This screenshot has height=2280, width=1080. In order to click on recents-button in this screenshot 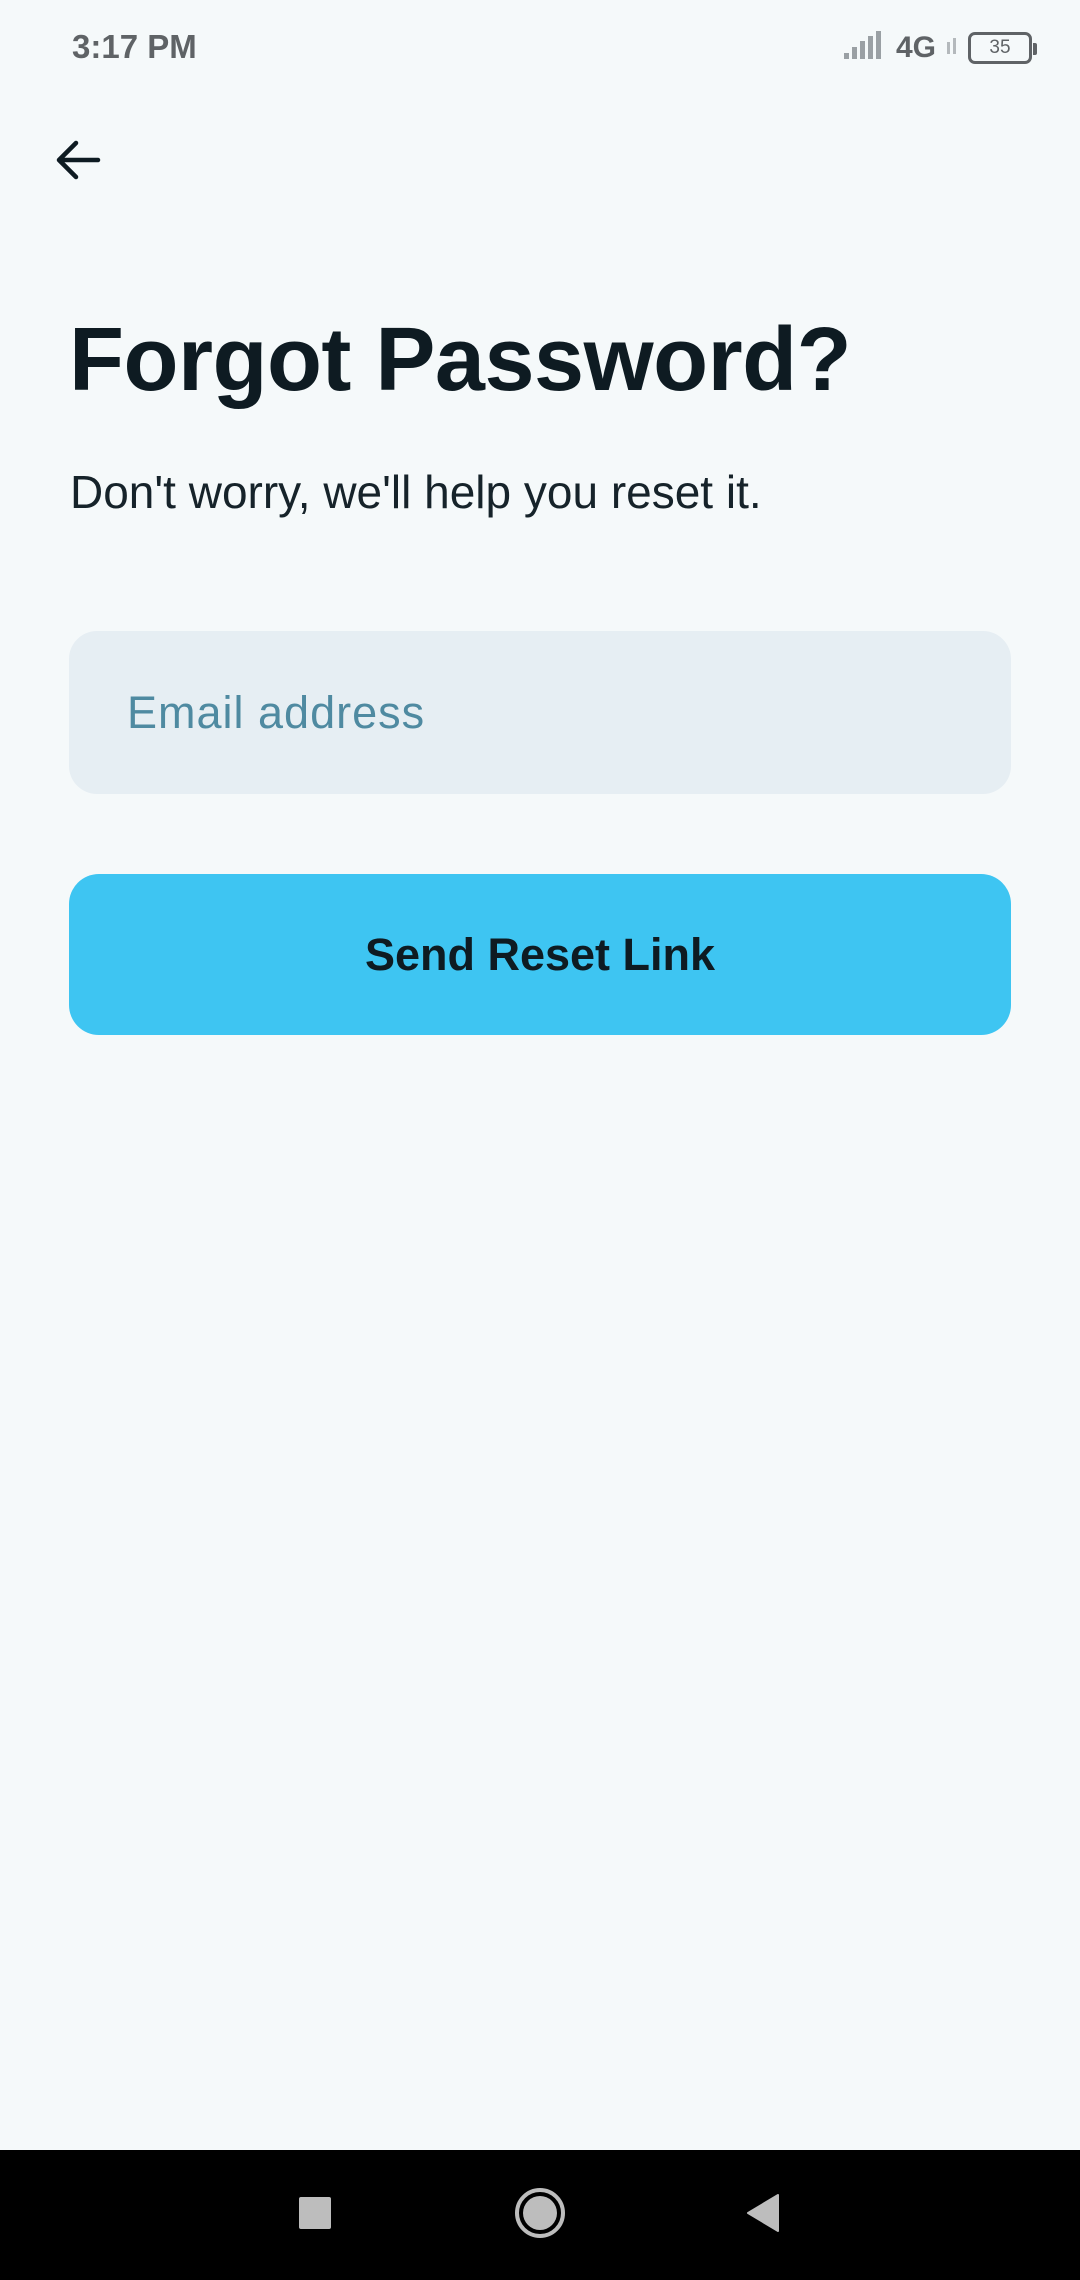, I will do `click(315, 2215)`.